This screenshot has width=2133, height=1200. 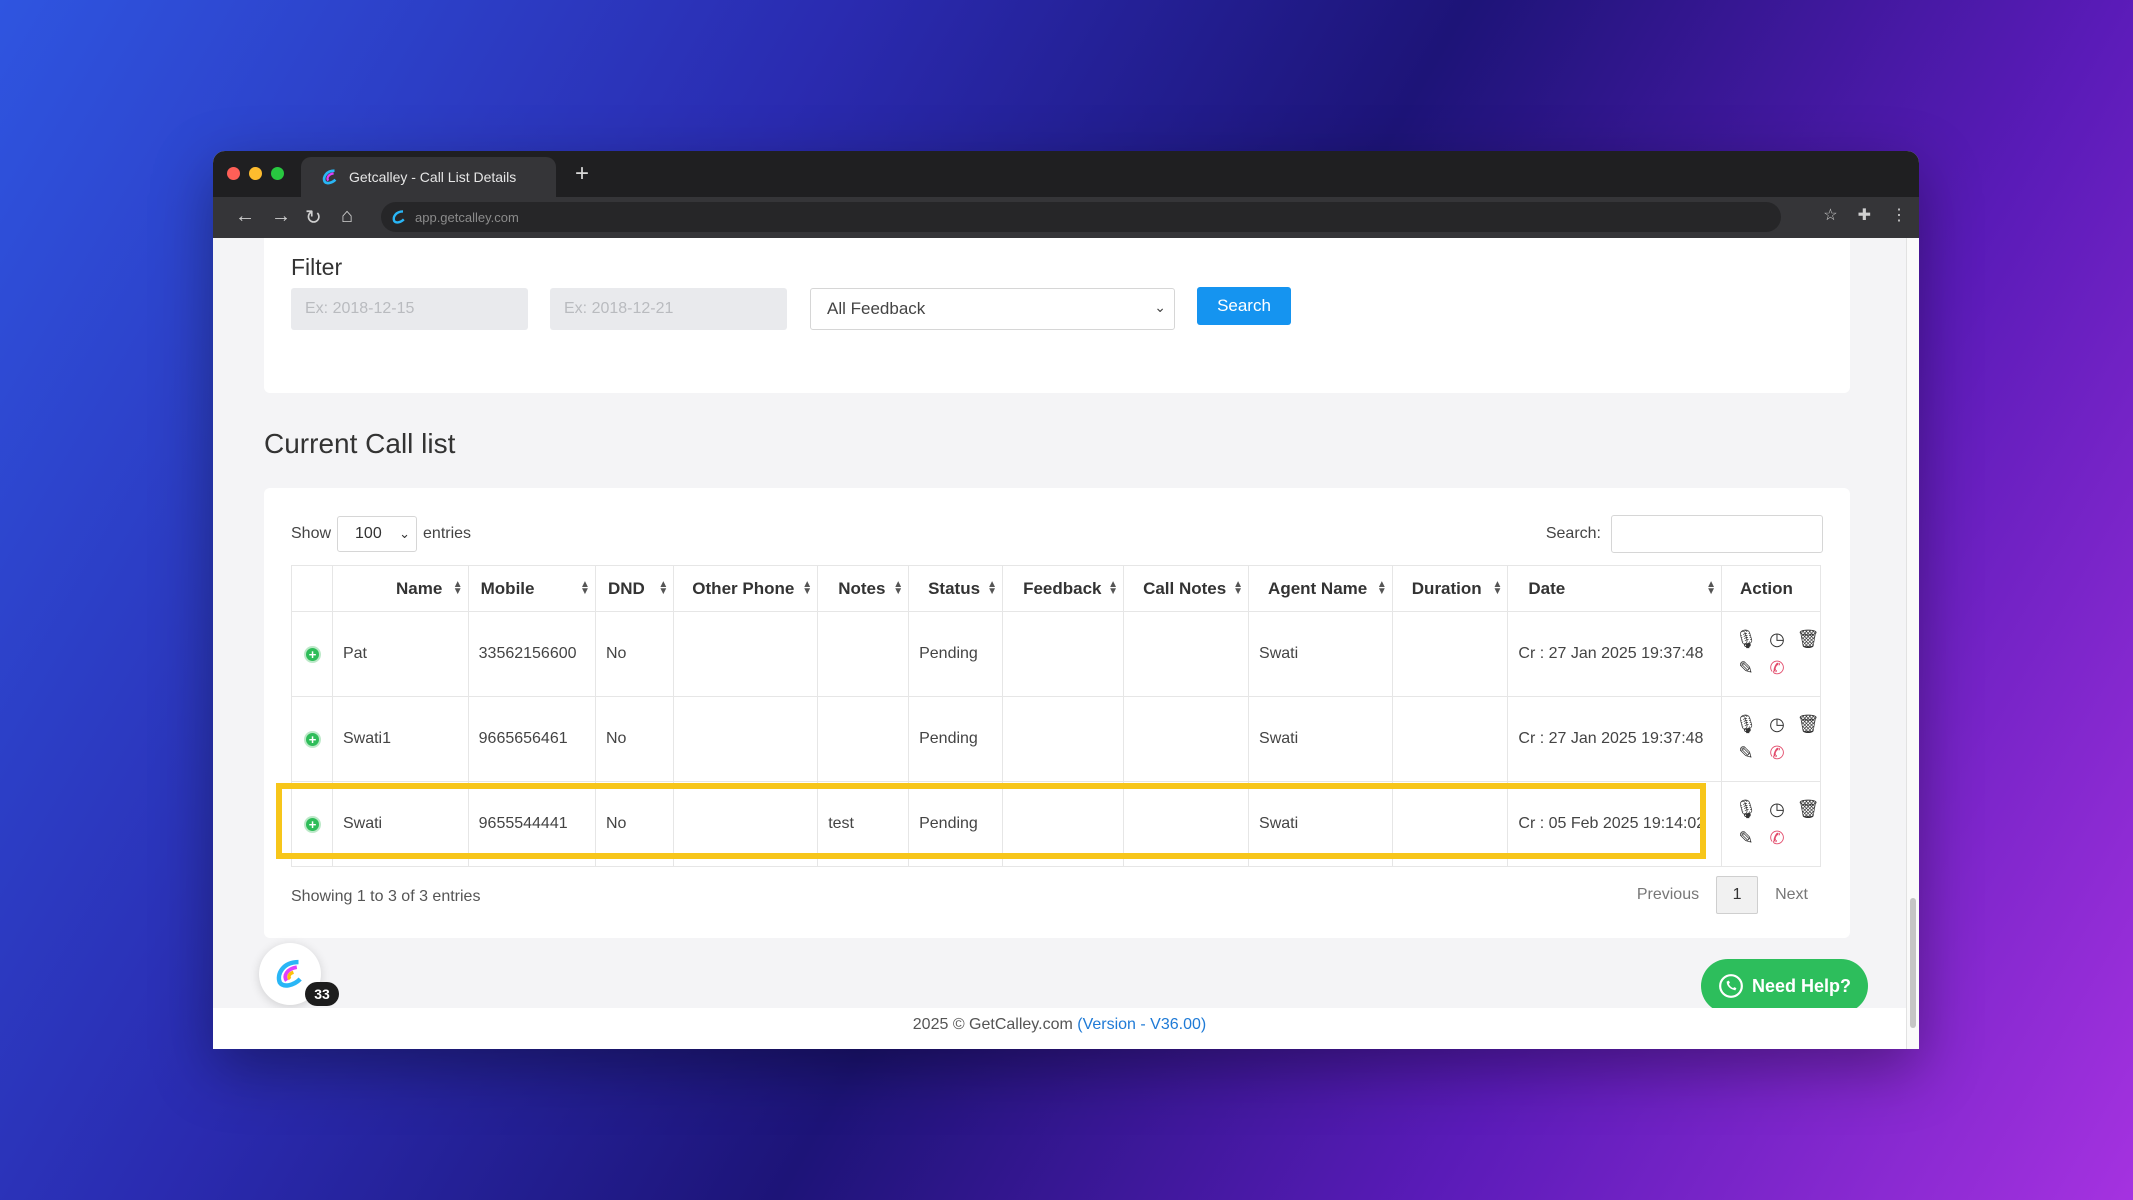 I want to click on to-date-input, so click(x=668, y=309).